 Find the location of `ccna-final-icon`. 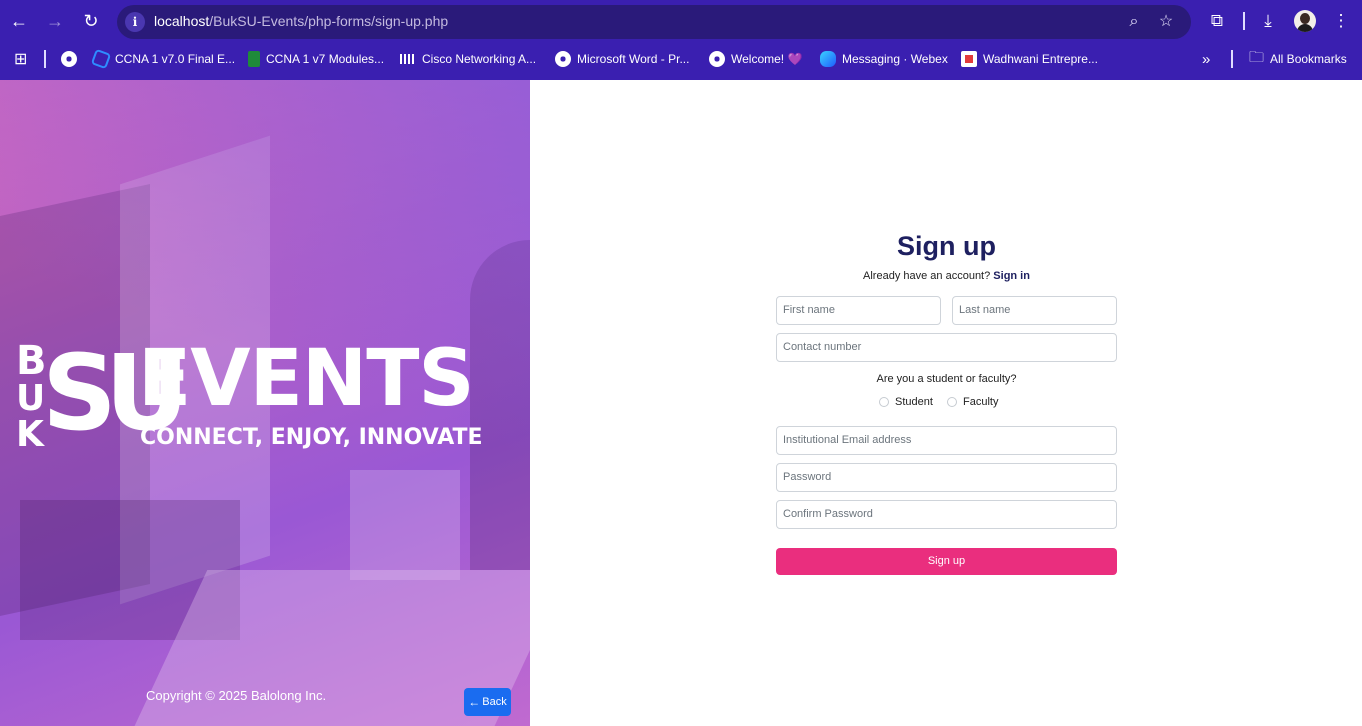

ccna-final-icon is located at coordinates (101, 59).